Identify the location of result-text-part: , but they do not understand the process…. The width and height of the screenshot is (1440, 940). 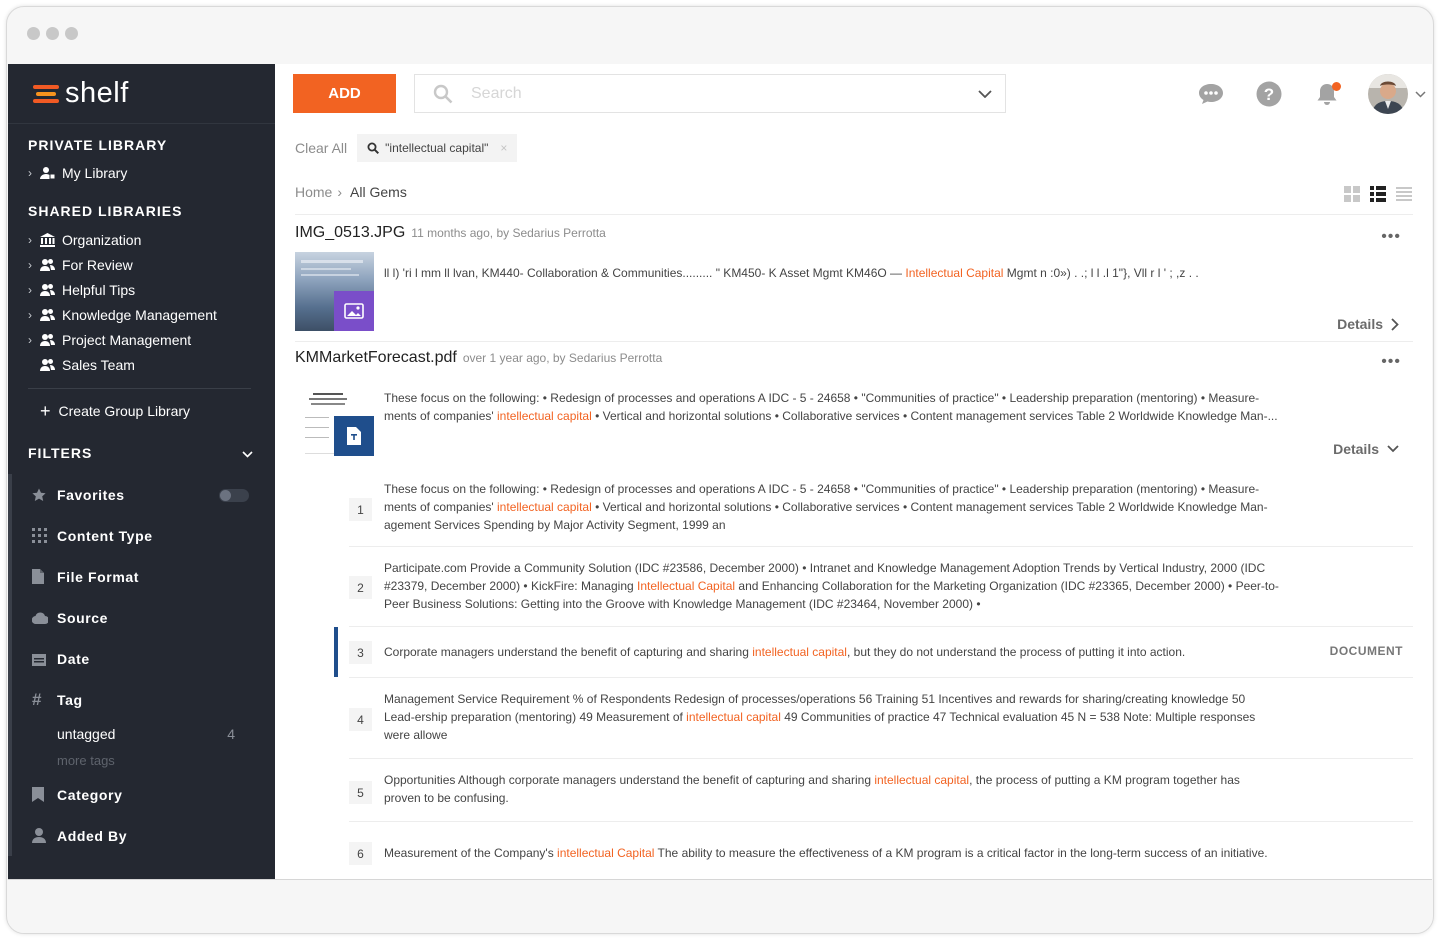
(1016, 652).